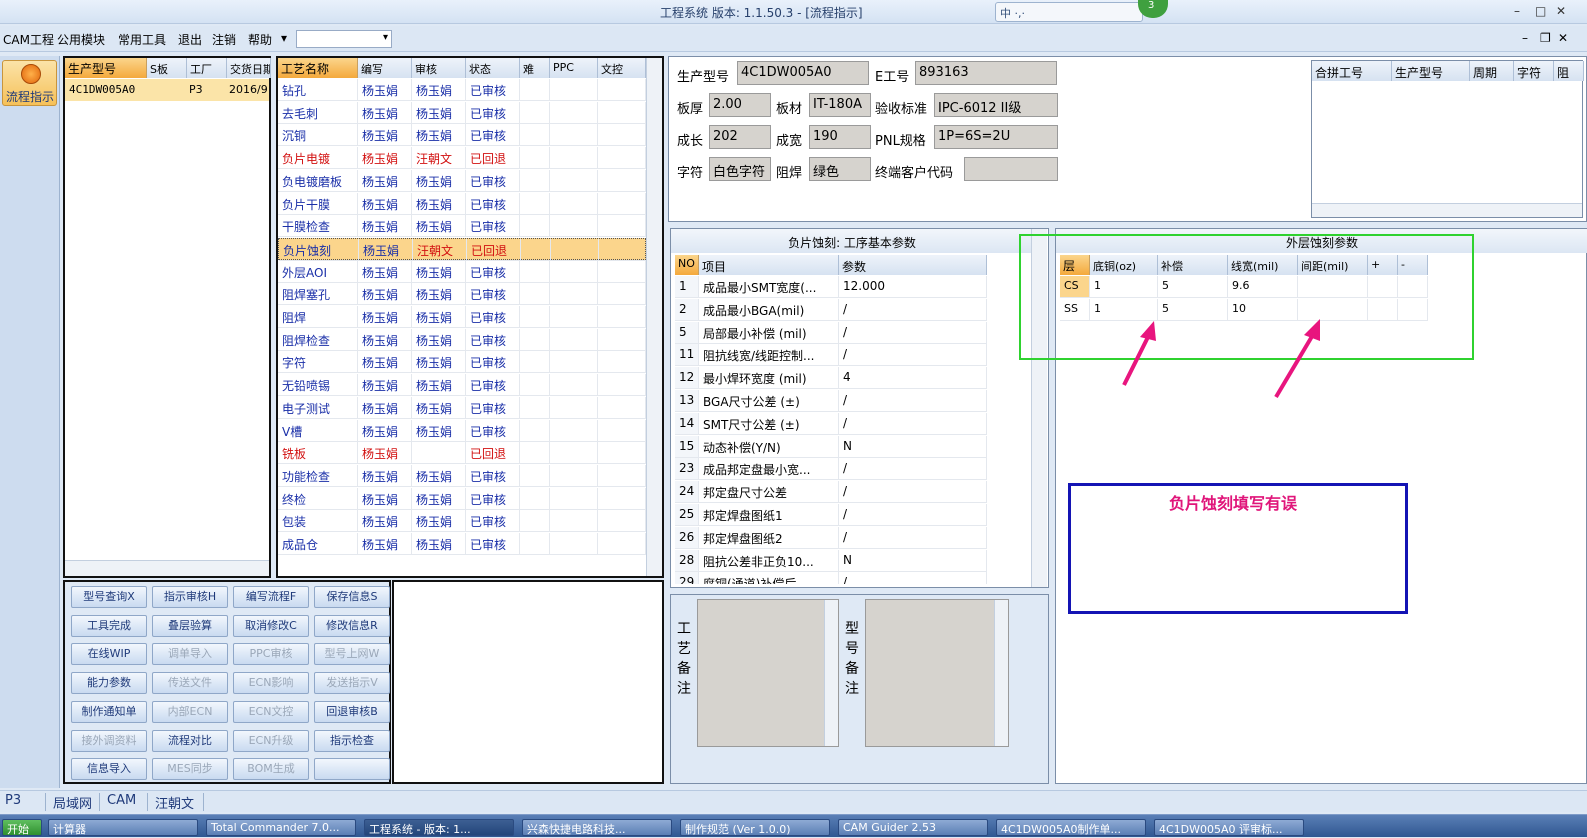  I want to click on action-button: 型号上网W, so click(352, 654).